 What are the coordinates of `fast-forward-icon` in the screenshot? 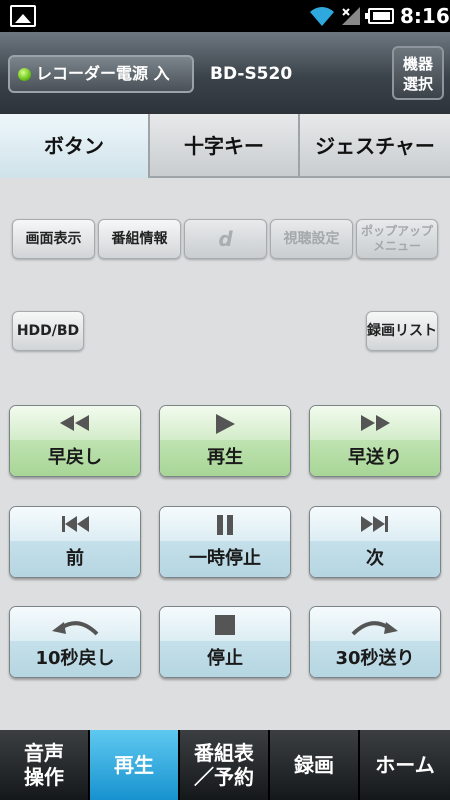 It's located at (375, 423).